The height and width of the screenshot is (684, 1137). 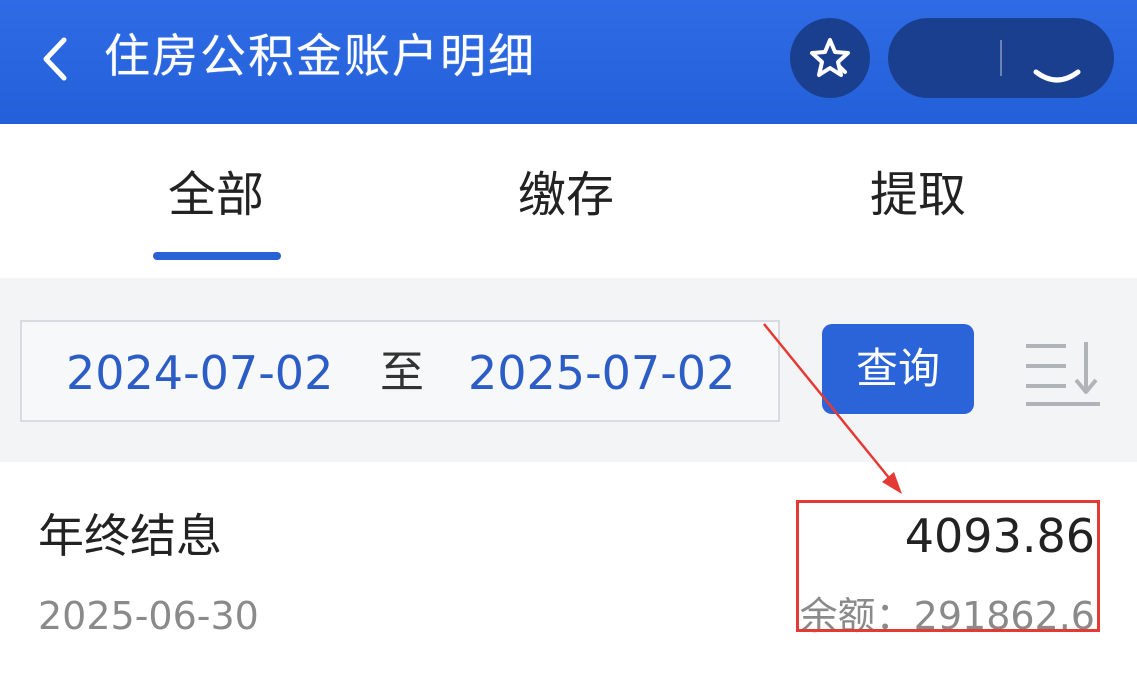 I want to click on annotation-highlight-box, so click(x=948, y=566).